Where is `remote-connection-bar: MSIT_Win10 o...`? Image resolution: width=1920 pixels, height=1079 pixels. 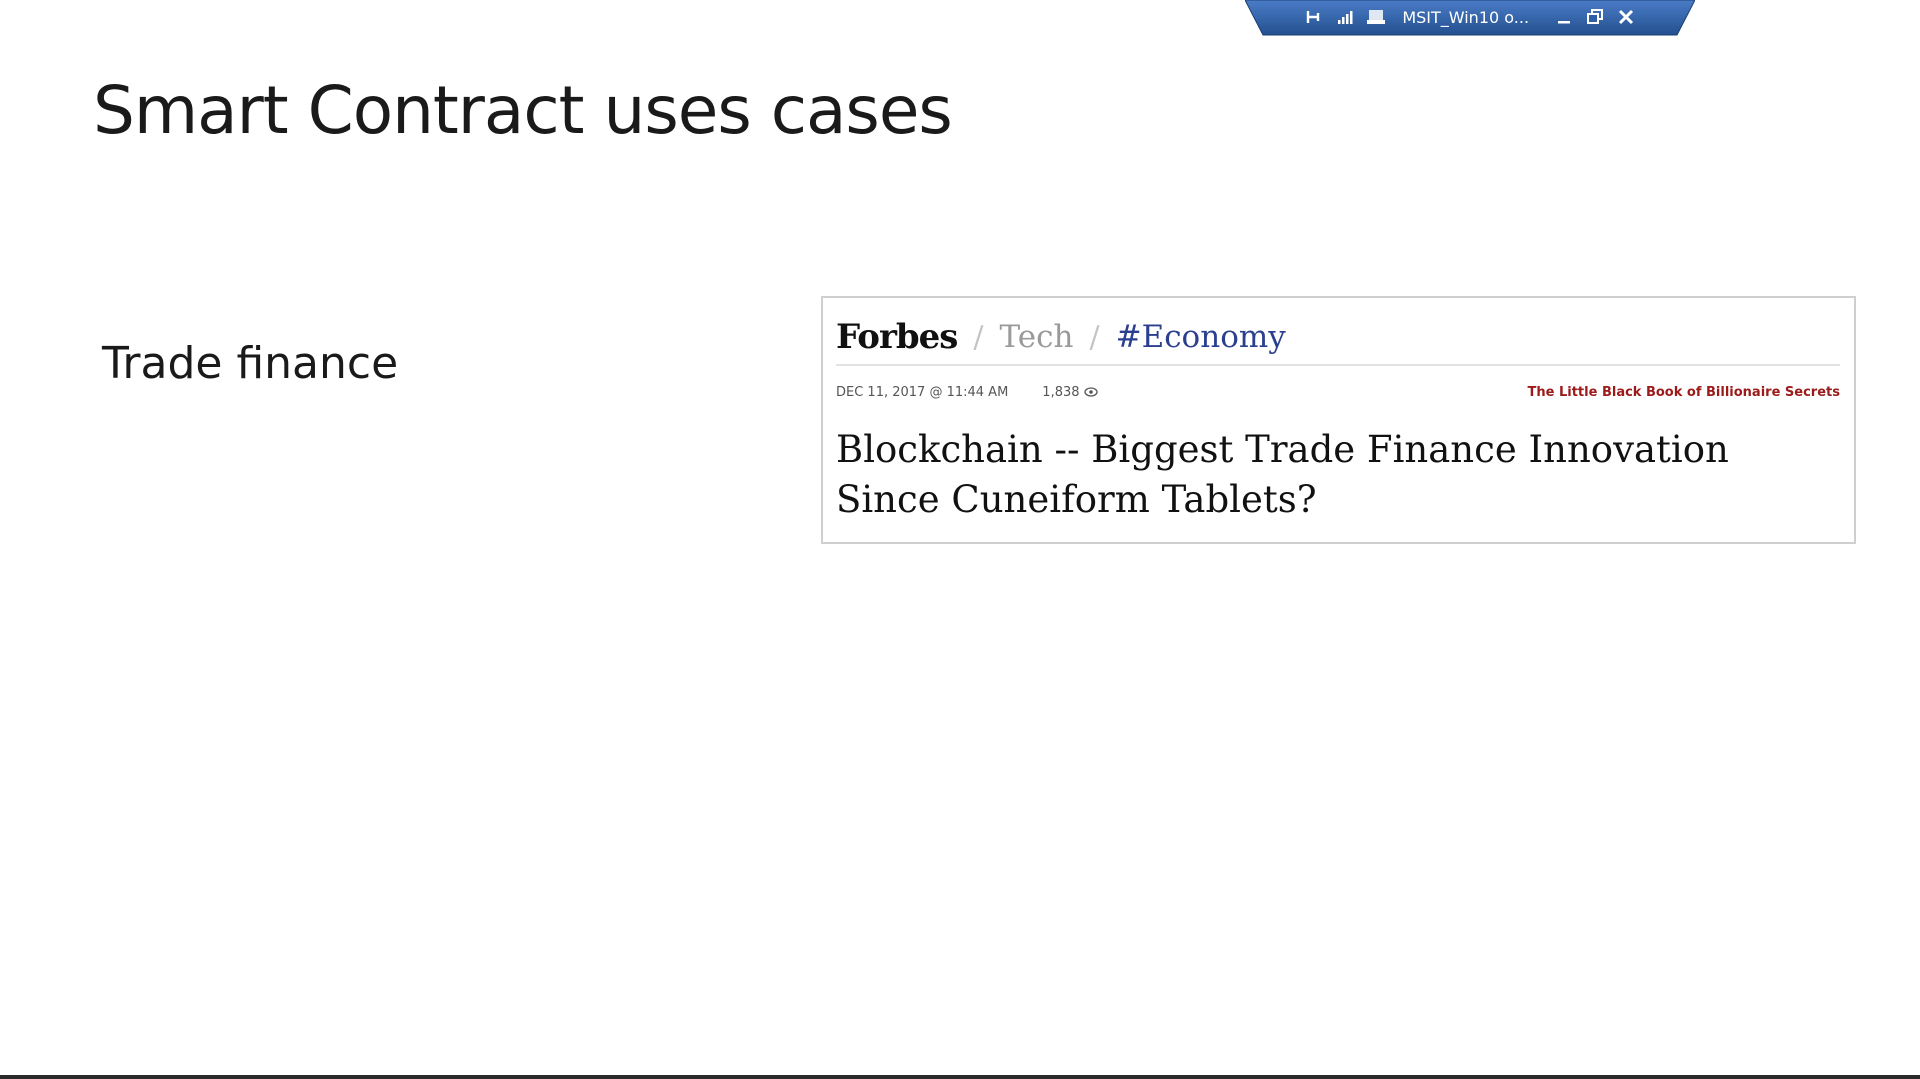 remote-connection-bar: MSIT_Win10 o... is located at coordinates (1470, 18).